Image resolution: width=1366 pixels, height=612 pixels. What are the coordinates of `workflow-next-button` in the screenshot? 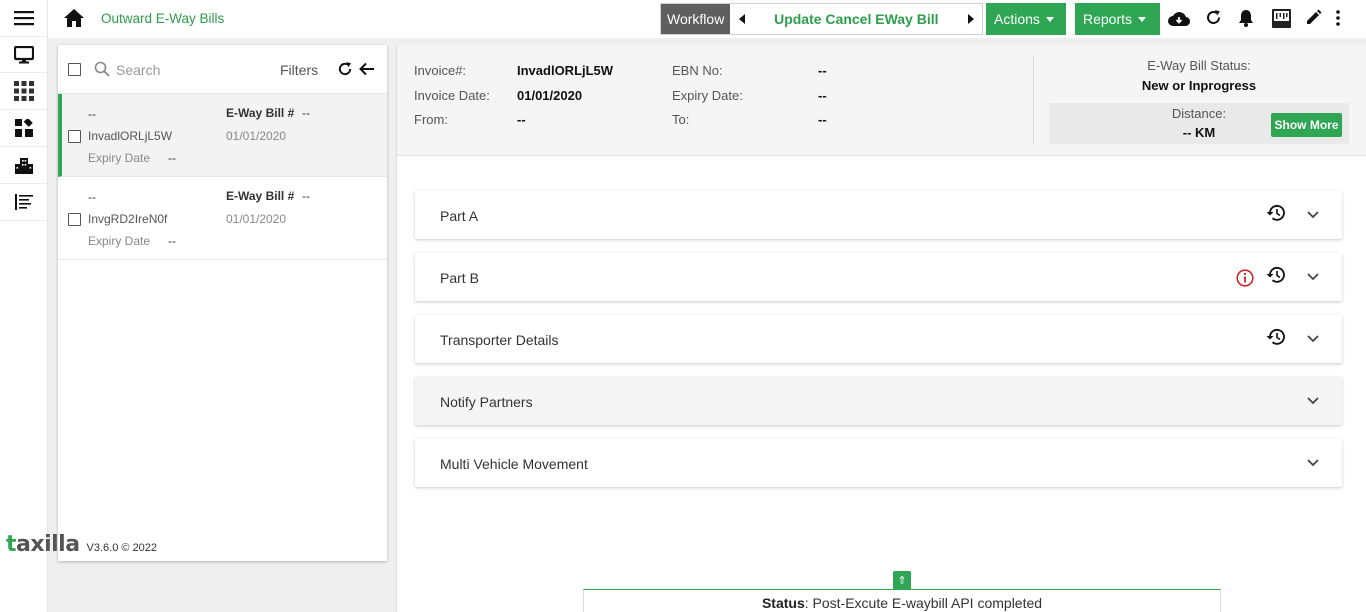 It's located at (970, 19).